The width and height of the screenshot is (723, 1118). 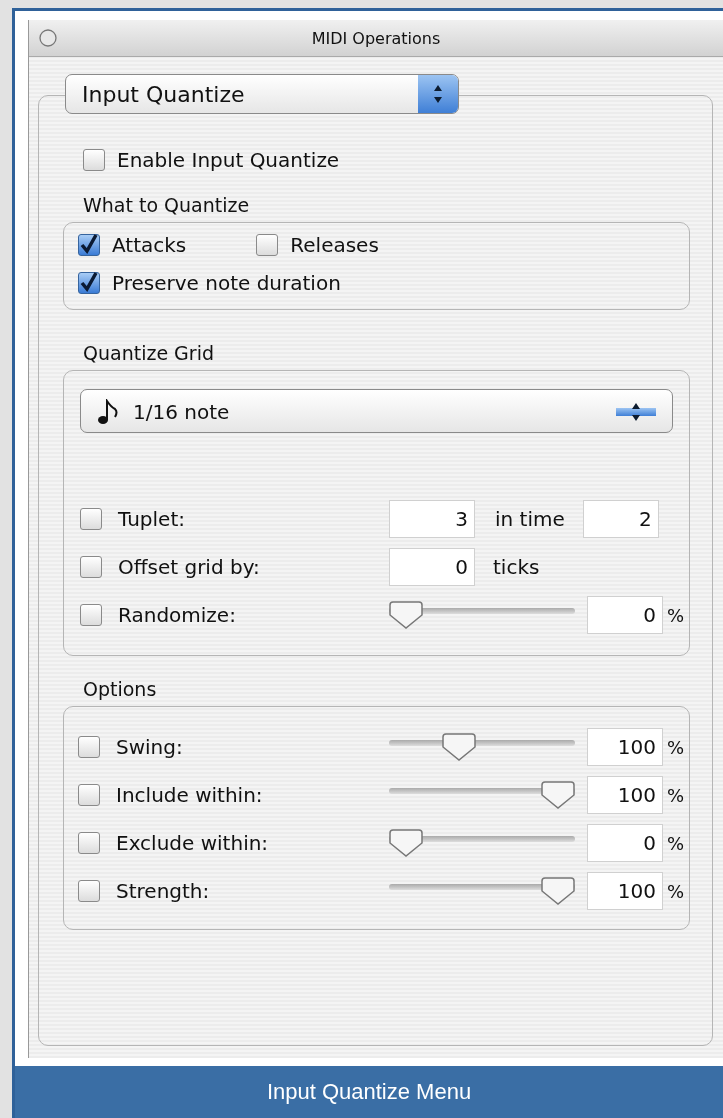 What do you see at coordinates (190, 795) in the screenshot?
I see `option-label: Include within:` at bounding box center [190, 795].